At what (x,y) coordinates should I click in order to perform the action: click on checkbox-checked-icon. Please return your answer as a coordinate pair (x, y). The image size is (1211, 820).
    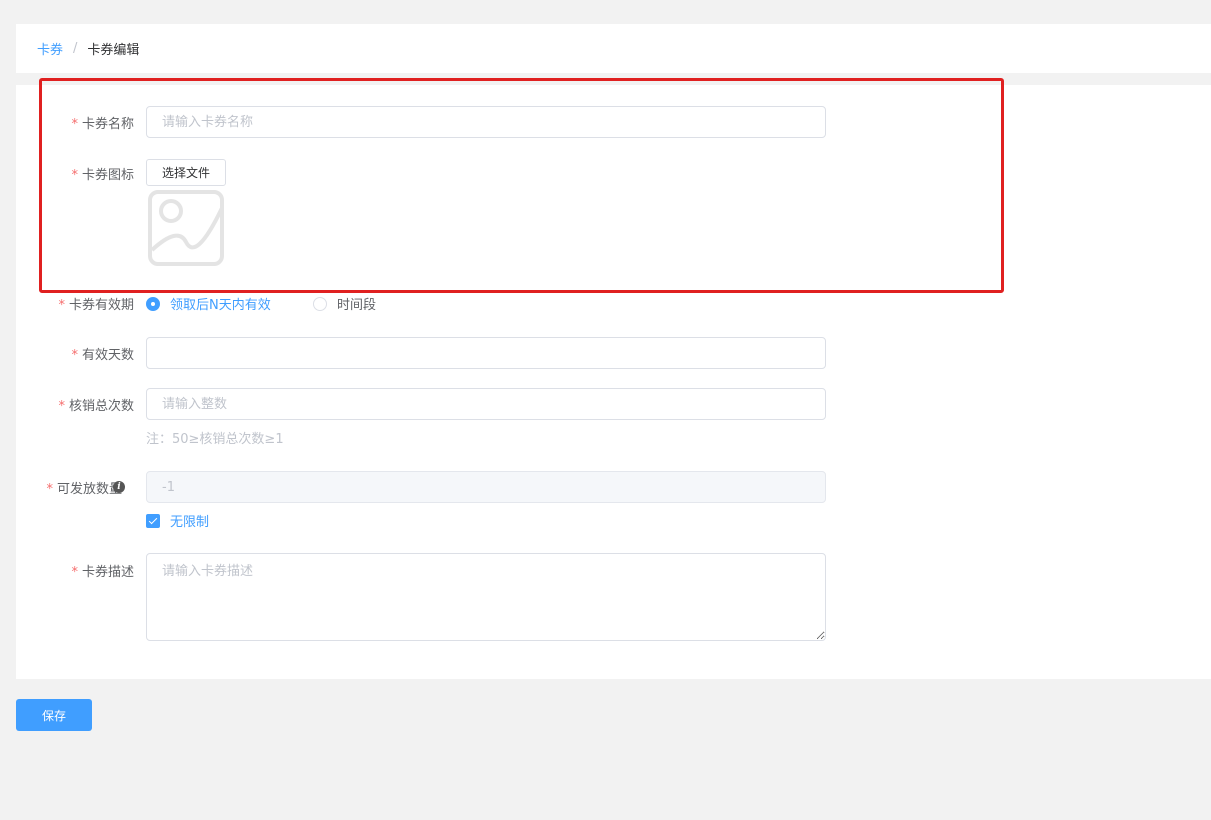
    Looking at the image, I should click on (153, 520).